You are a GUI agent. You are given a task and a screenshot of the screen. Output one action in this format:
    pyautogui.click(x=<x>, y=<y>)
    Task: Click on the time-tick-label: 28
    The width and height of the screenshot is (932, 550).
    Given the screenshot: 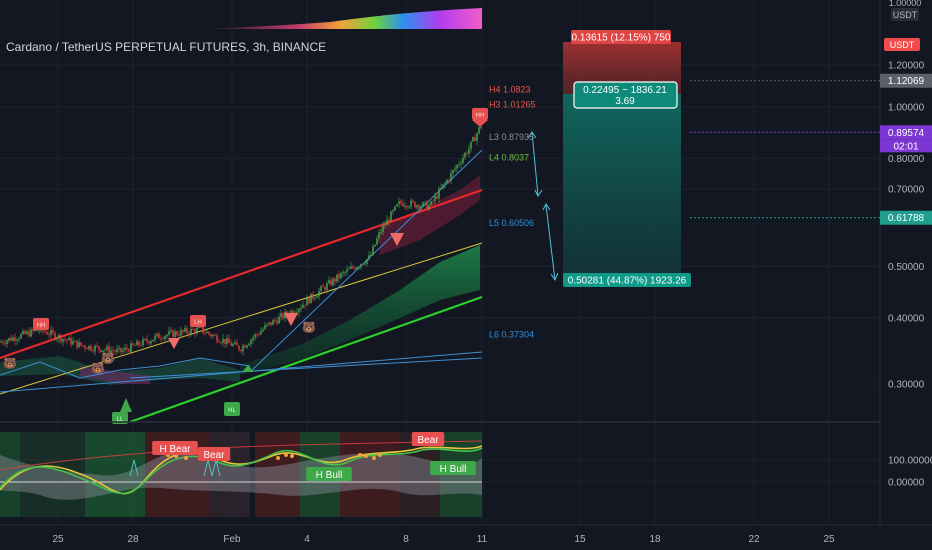 What is the action you would take?
    pyautogui.click(x=133, y=539)
    